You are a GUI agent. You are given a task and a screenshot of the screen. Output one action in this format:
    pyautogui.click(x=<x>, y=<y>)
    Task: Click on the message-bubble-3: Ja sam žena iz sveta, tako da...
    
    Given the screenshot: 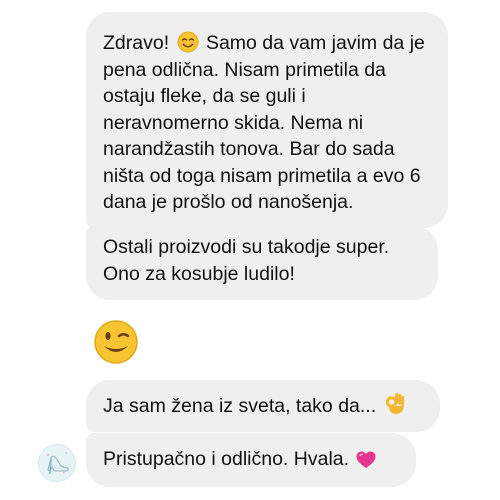 What is the action you would take?
    pyautogui.click(x=263, y=406)
    